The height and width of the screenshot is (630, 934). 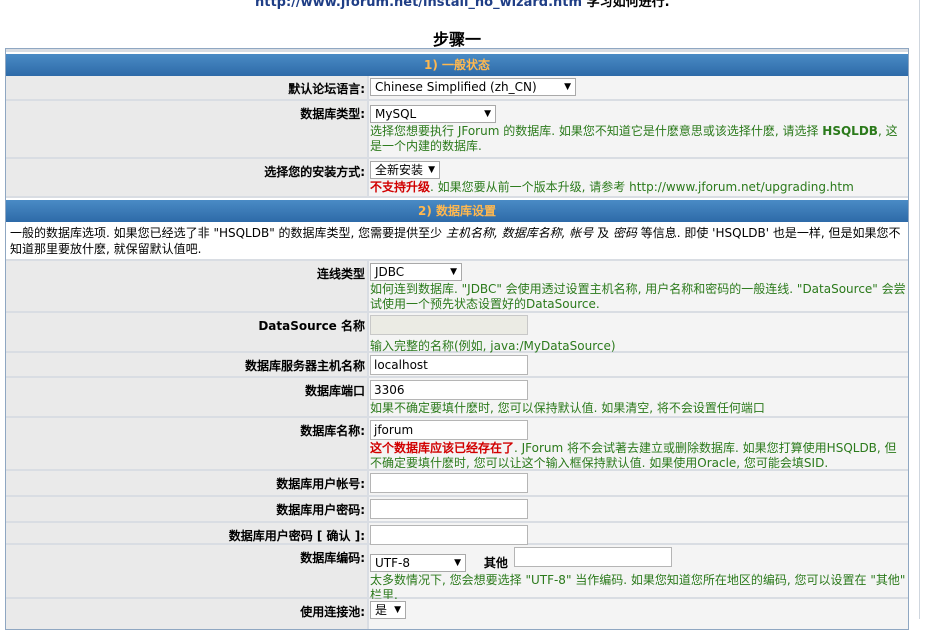 I want to click on language-select: Chinese Simplified (zh_CN) ▼, so click(x=473, y=87).